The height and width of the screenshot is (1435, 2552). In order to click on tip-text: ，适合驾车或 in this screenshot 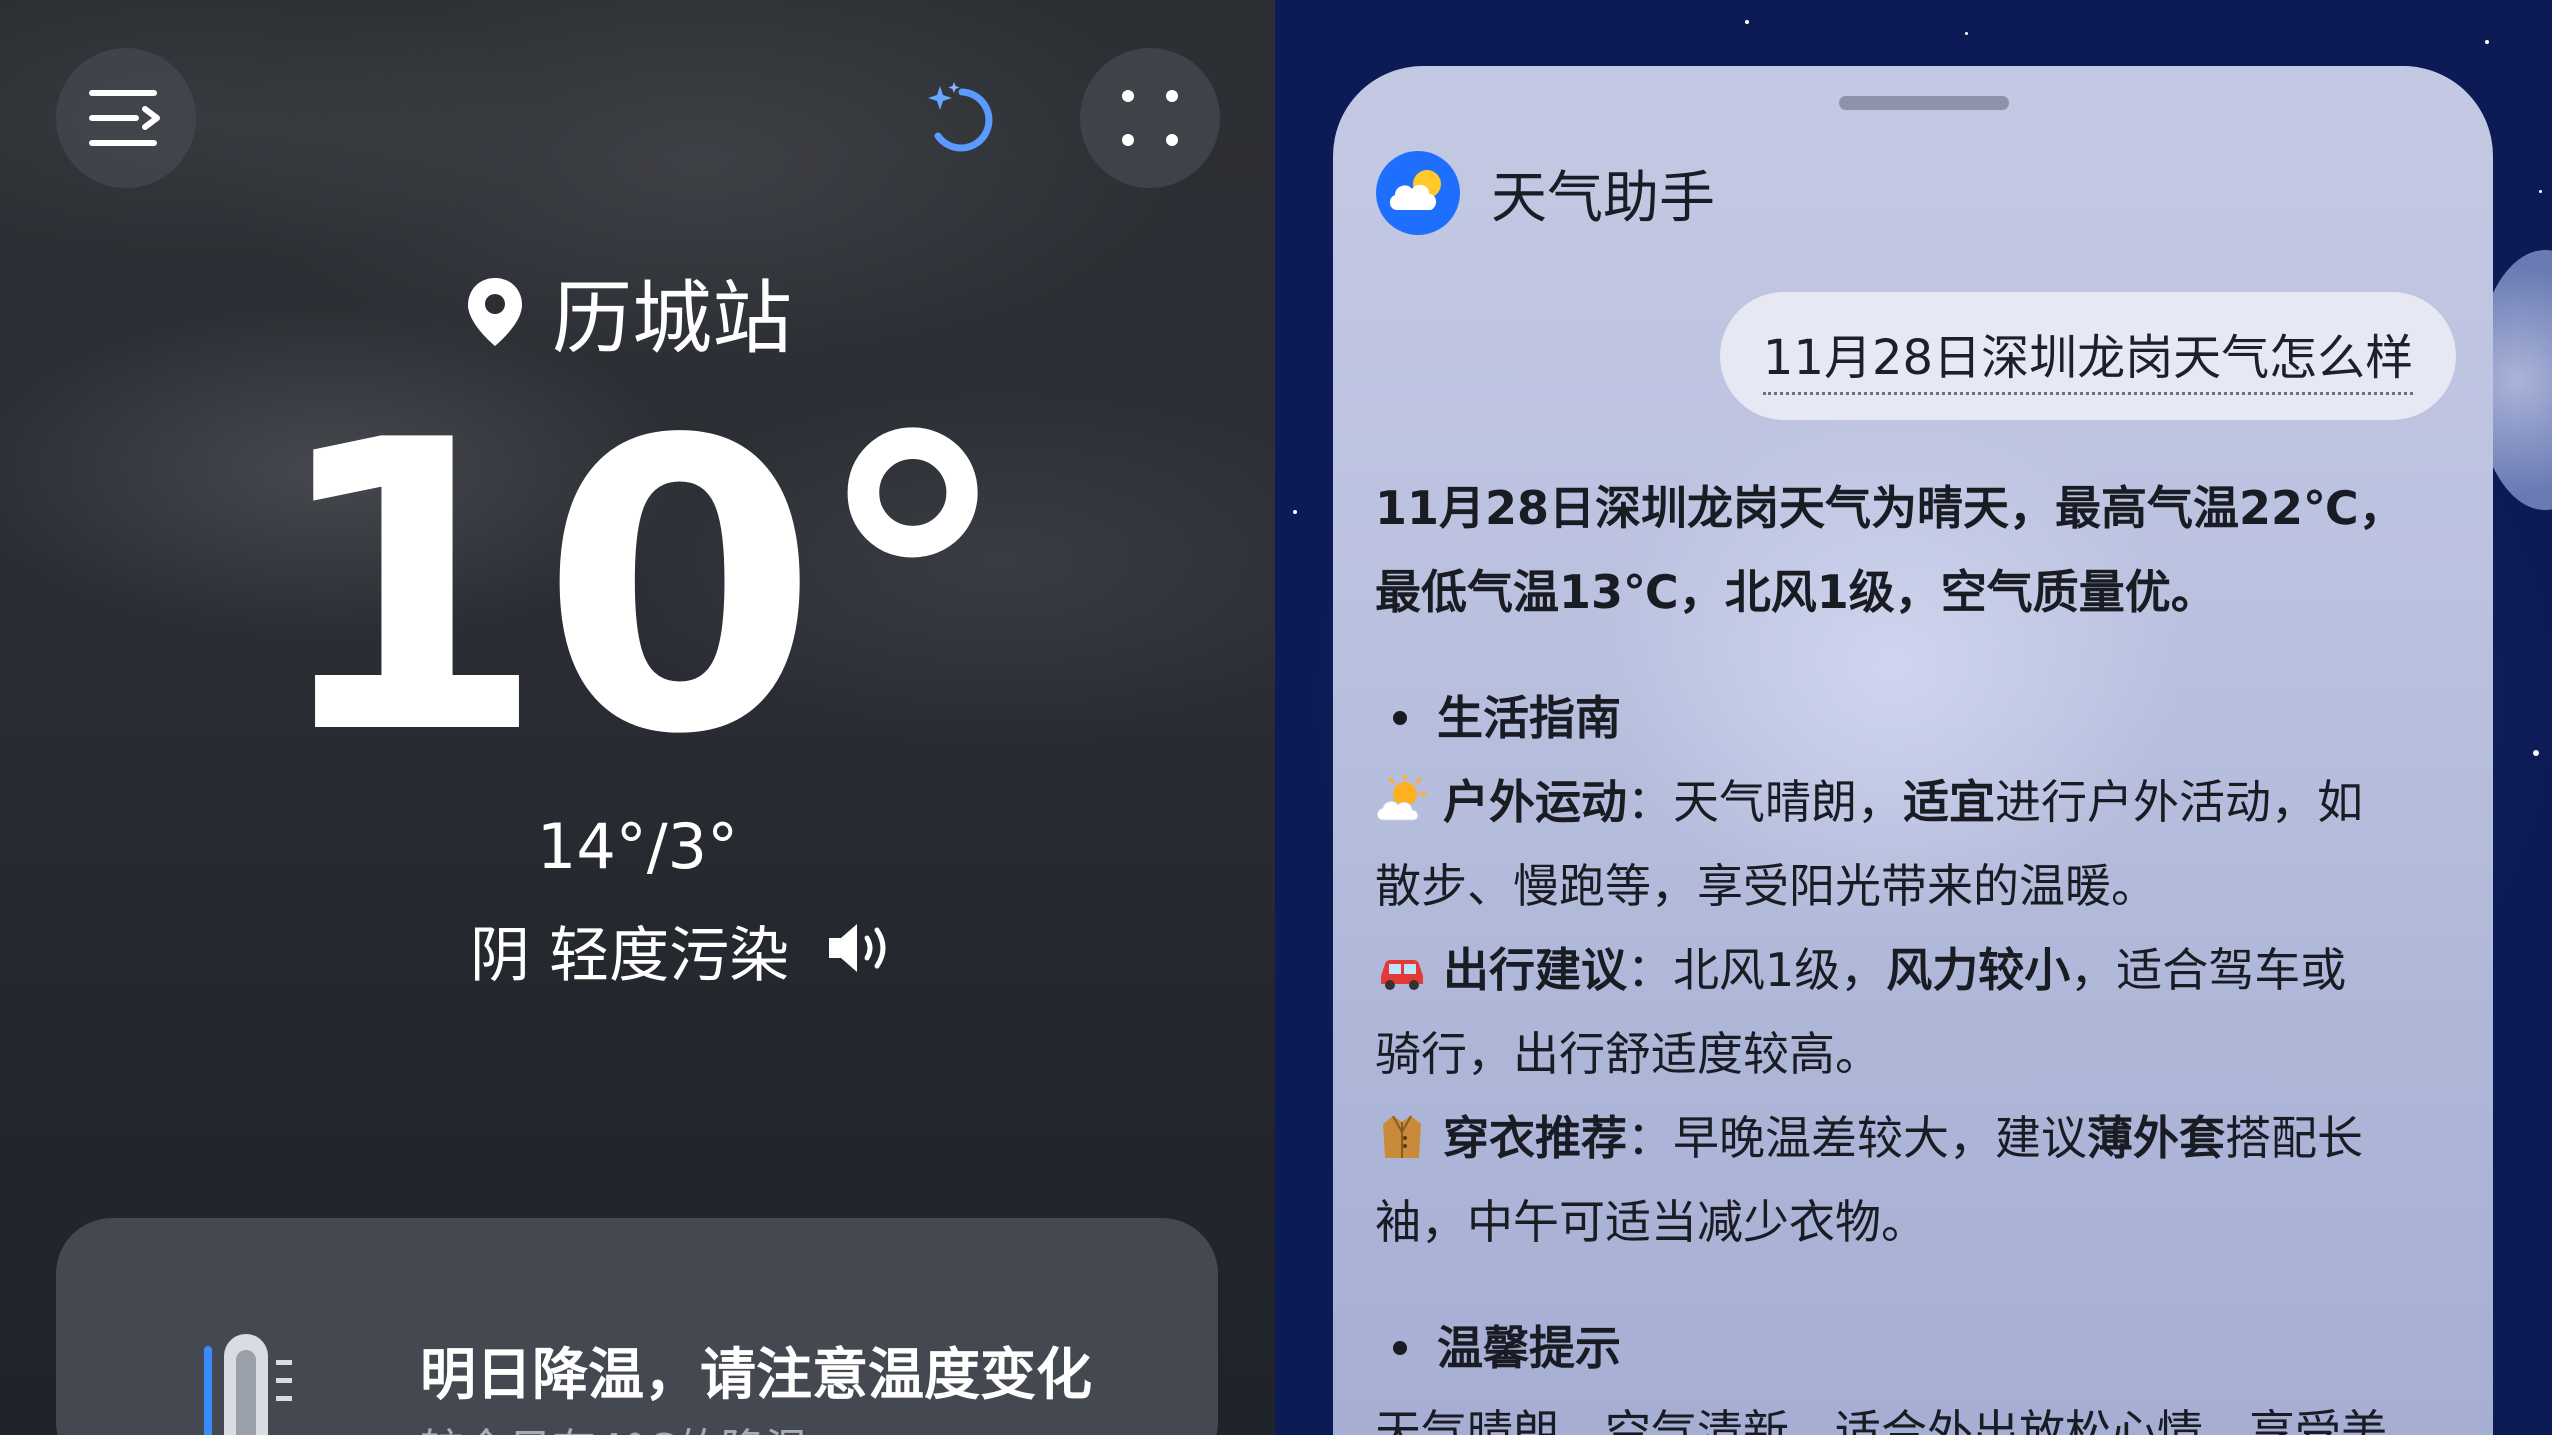, I will do `click(2208, 970)`.